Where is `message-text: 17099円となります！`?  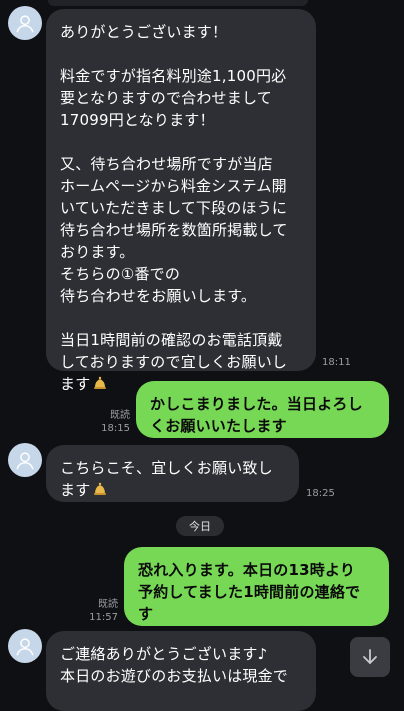 message-text: 17099円となります！ is located at coordinates (137, 120).